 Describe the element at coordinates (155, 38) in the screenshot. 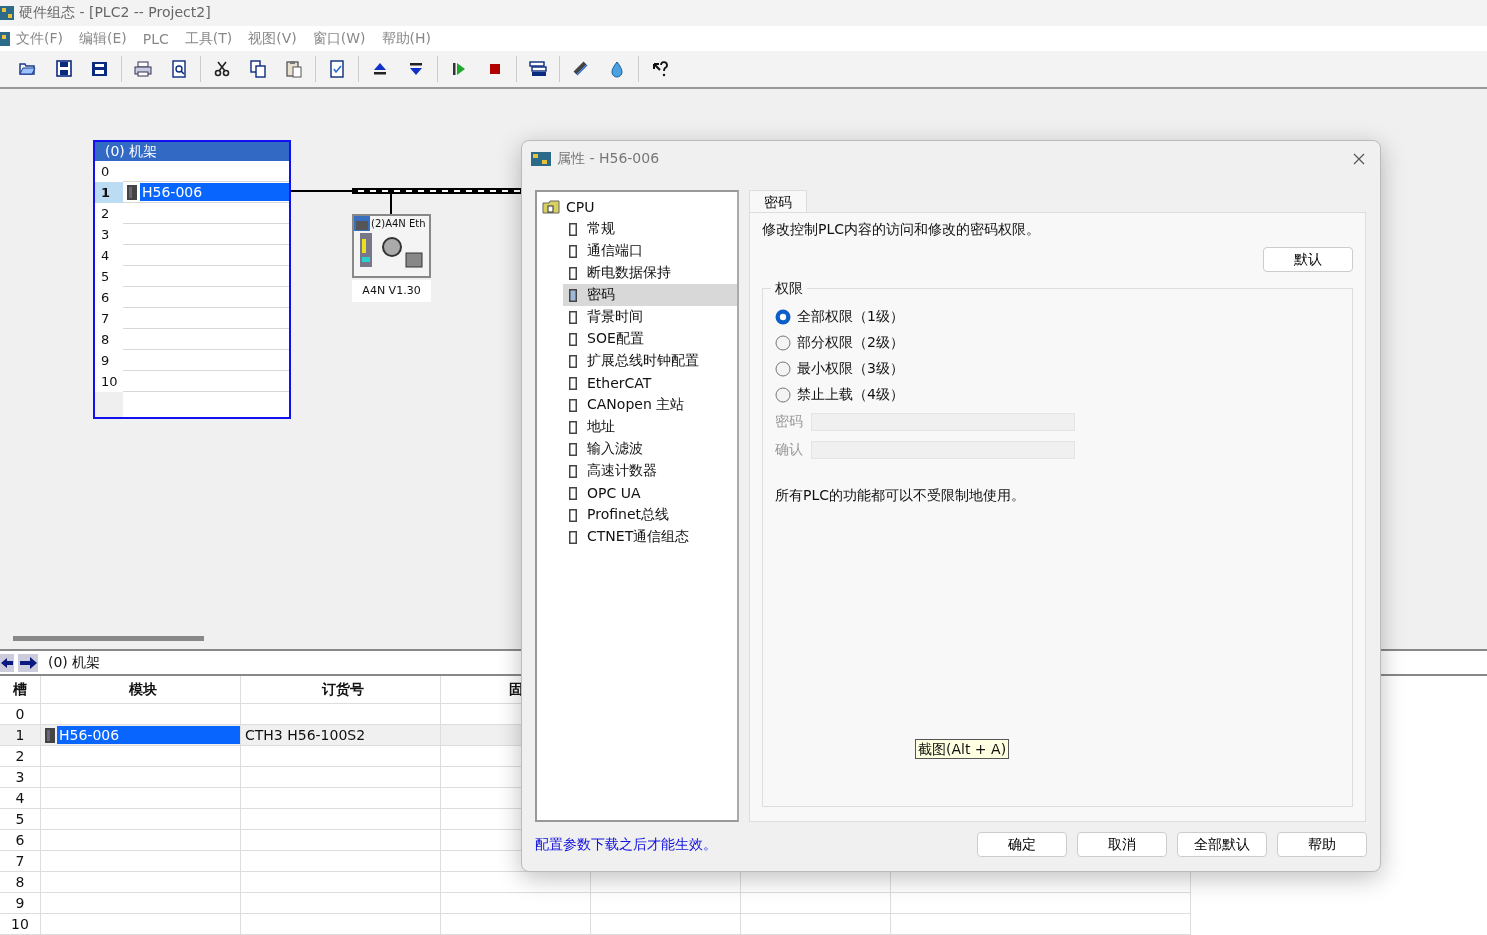

I see `menu-item: PLC` at that location.